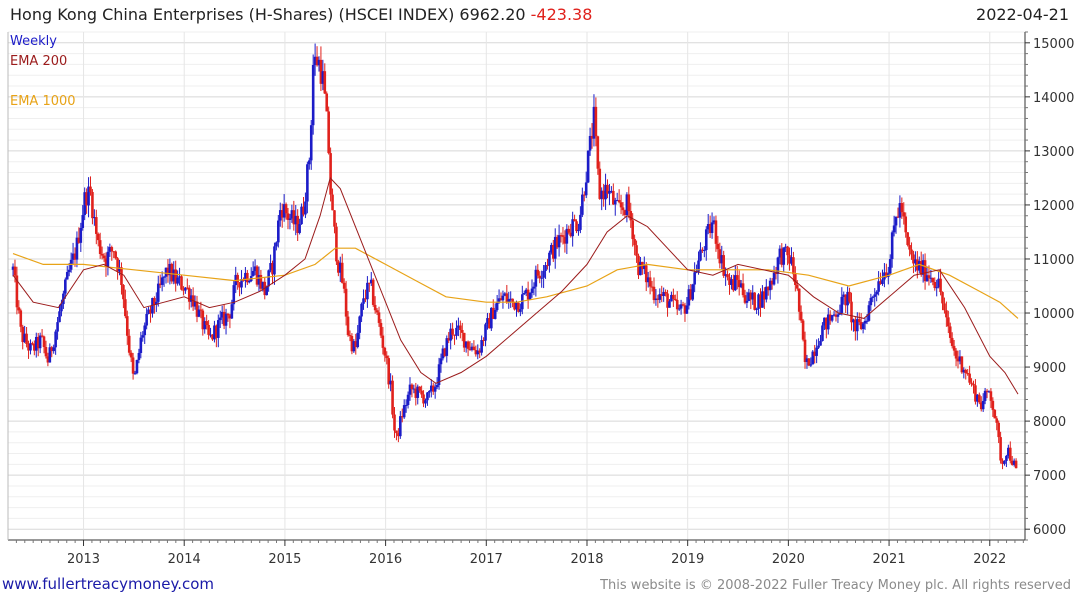 This screenshot has height=600, width=1075. What do you see at coordinates (889, 559) in the screenshot?
I see `x-tick-label: 2021` at bounding box center [889, 559].